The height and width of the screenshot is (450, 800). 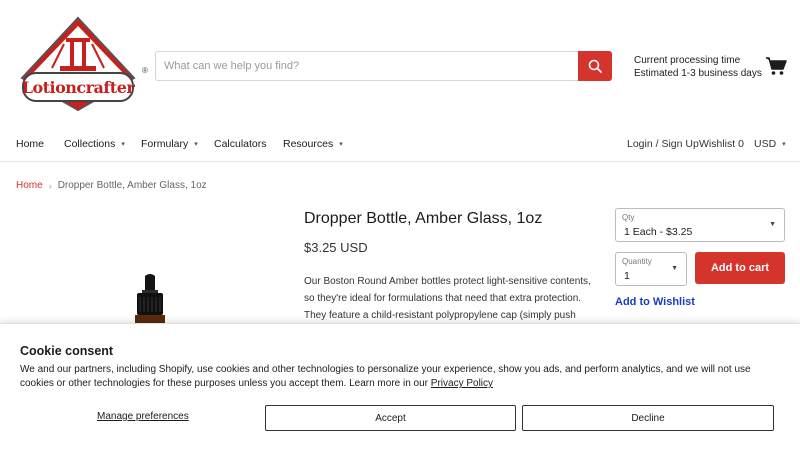 I want to click on nav-divider, so click(x=400, y=161).